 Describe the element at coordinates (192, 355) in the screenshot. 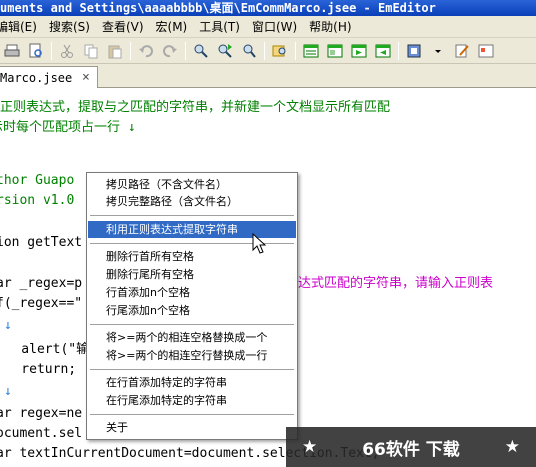

I see `menu-item-merge-blank-lines: 将>=两个的相连空行替换成一行` at that location.